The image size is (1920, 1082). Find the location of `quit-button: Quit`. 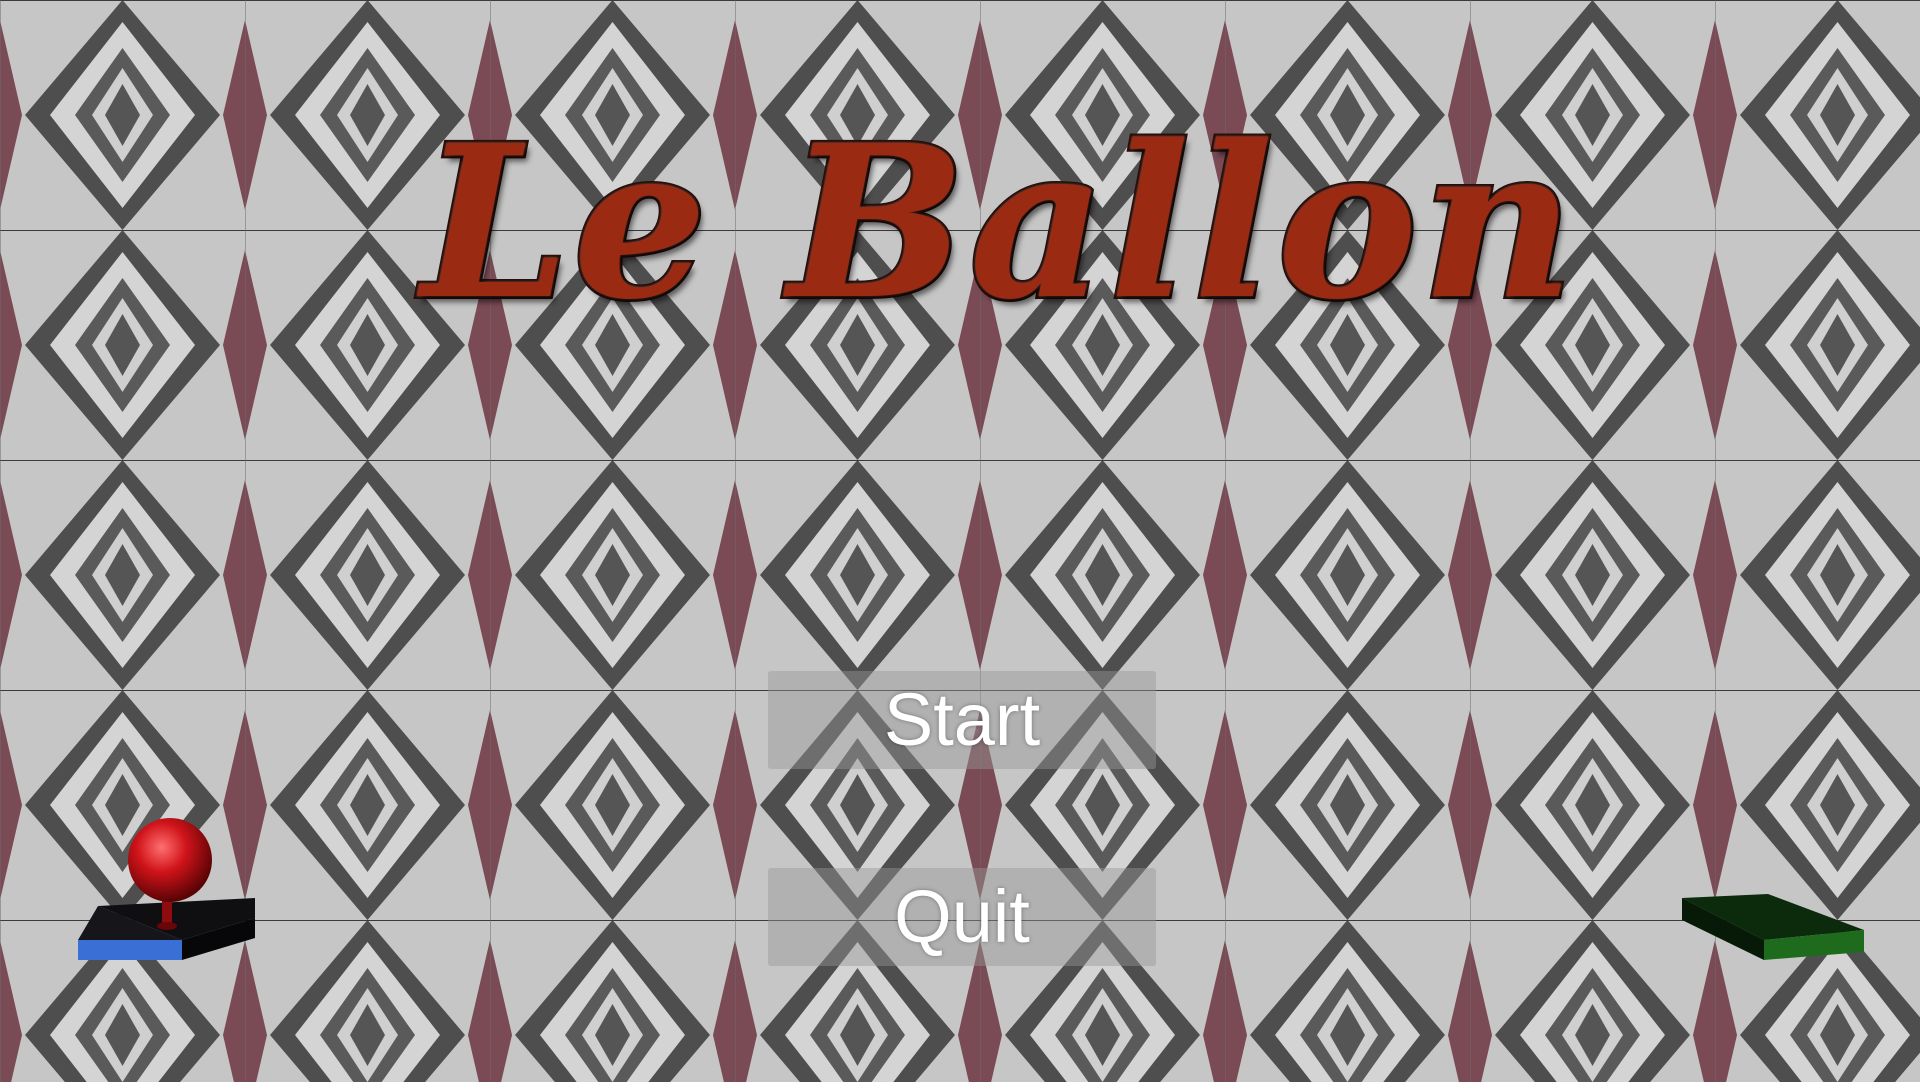

quit-button: Quit is located at coordinates (962, 917).